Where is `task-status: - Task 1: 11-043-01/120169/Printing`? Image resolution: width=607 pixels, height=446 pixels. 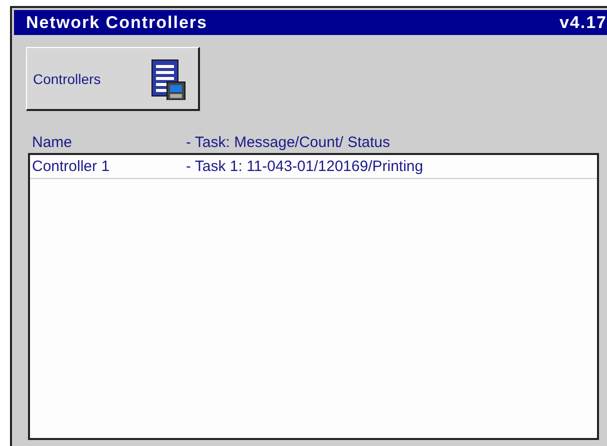 task-status: - Task 1: 11-043-01/120169/Printing is located at coordinates (305, 166).